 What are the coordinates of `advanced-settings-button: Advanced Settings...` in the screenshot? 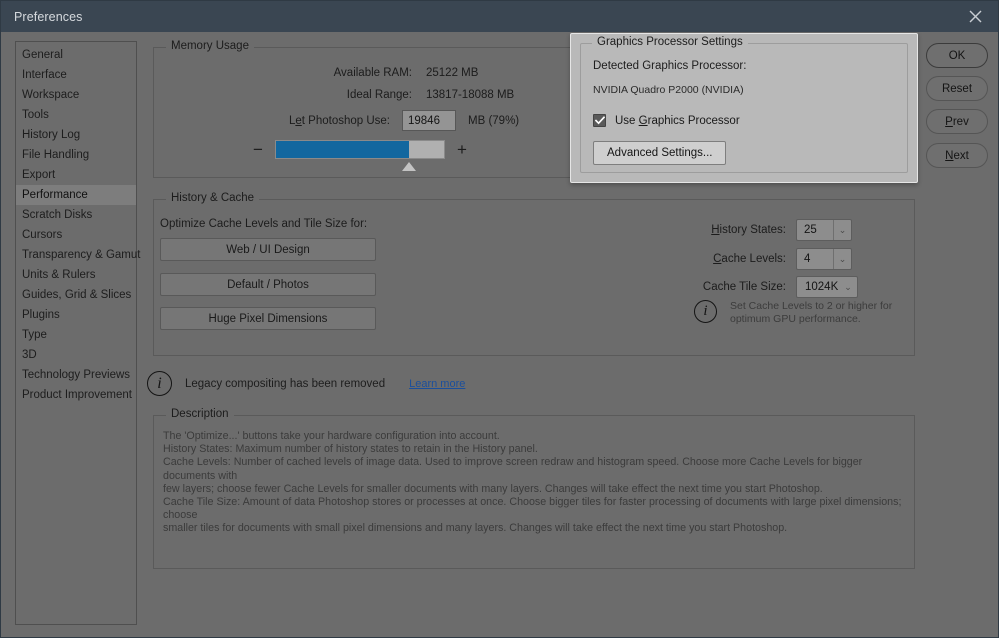 It's located at (660, 153).